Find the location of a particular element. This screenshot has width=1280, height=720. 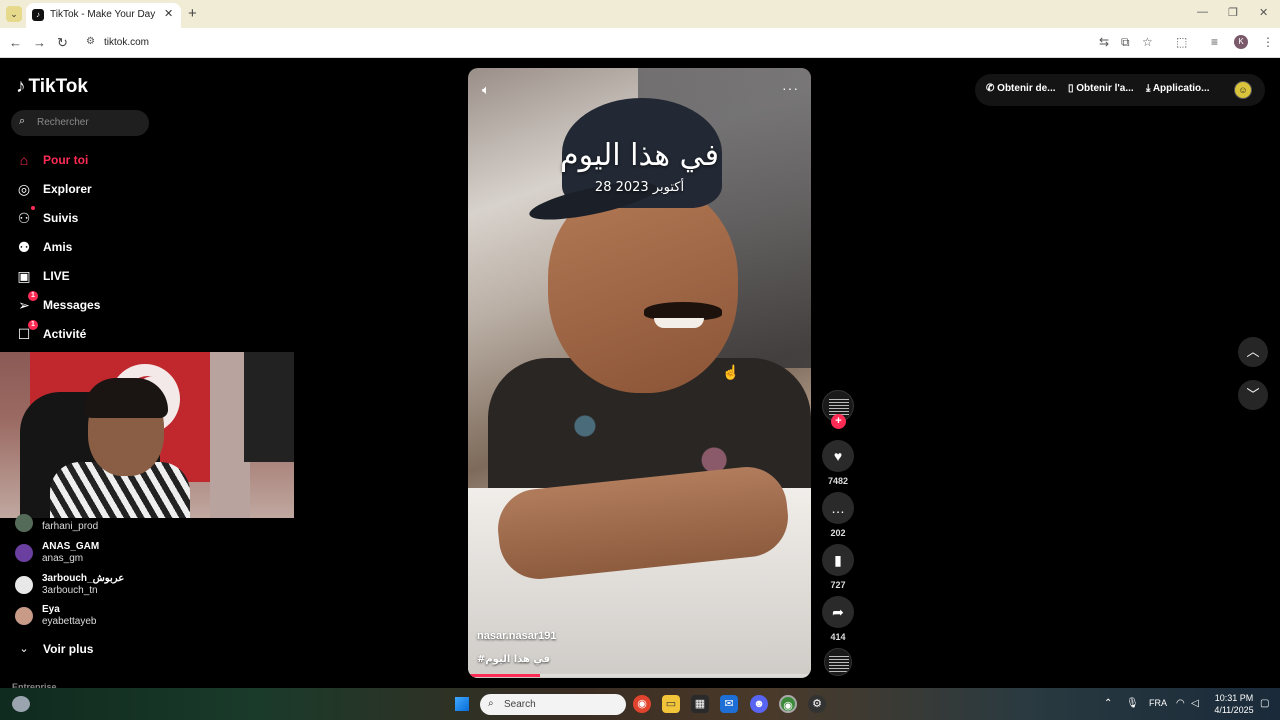

file-explorer-icon: ▭ is located at coordinates (671, 704).